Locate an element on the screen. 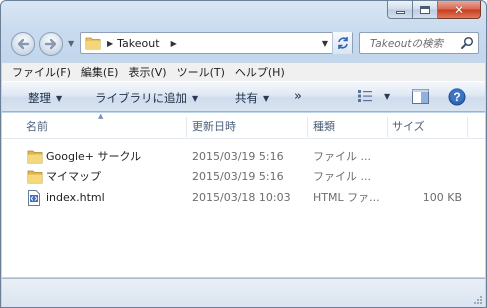  address-history-dropdown-icon: ▼ is located at coordinates (325, 43).